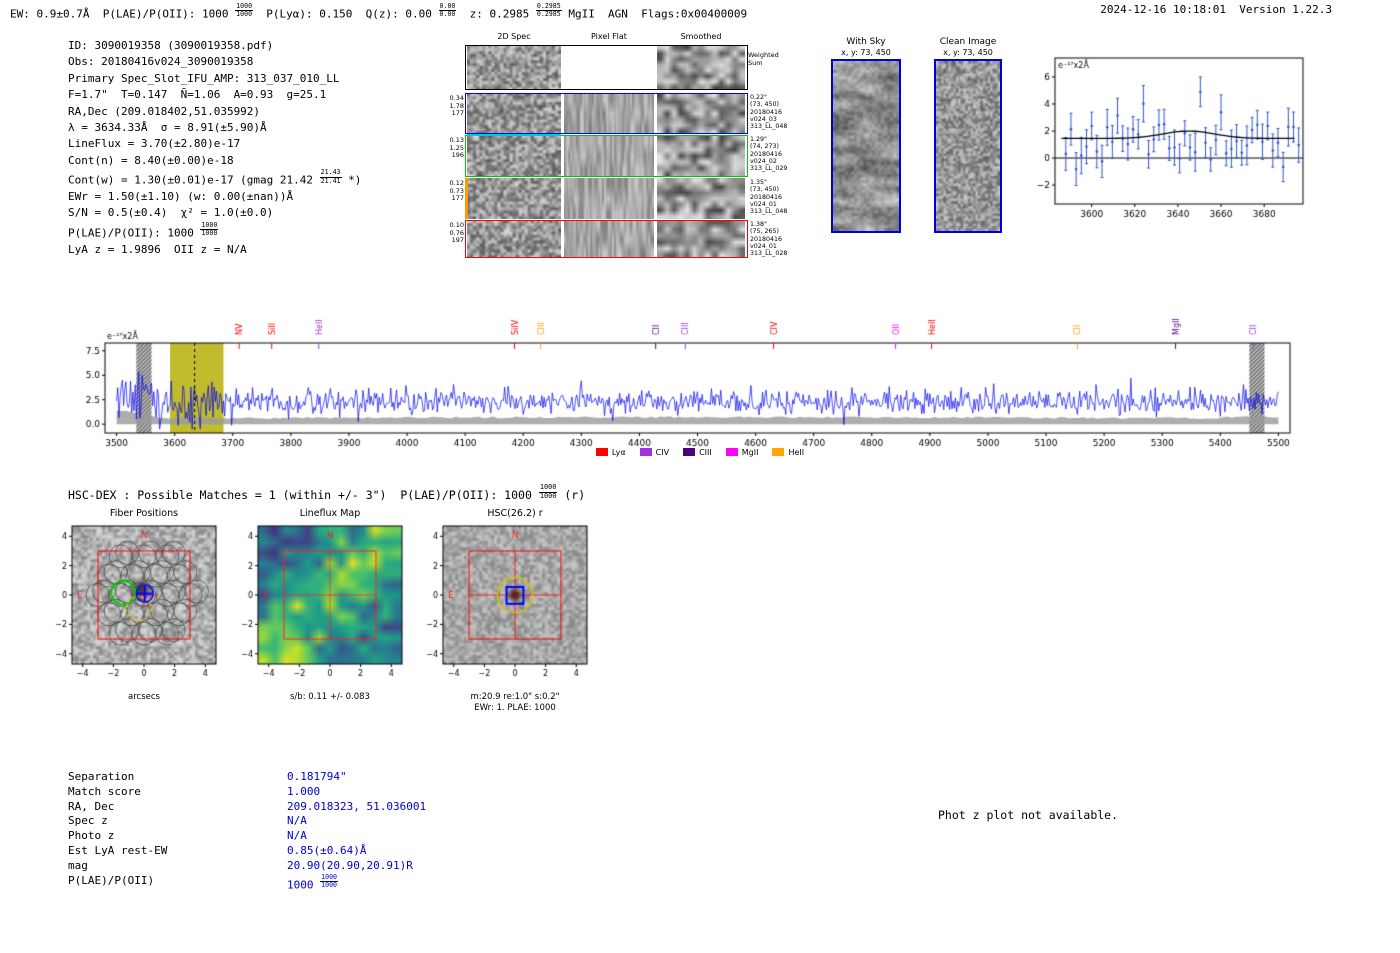 Image resolution: width=1400 pixels, height=953 pixels. I want to click on cutout-xlabel: m:20.9 re:1.0" s:0.2", so click(515, 697).